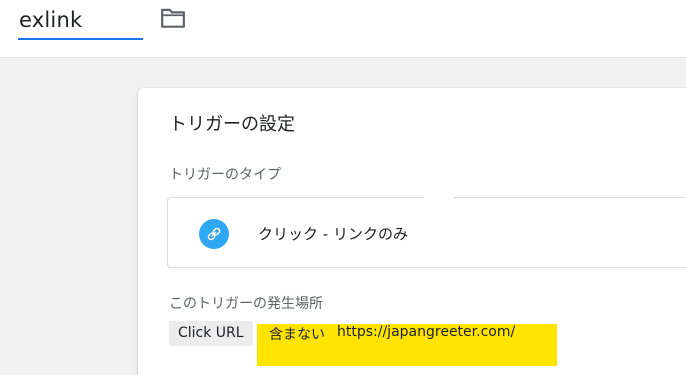 The width and height of the screenshot is (686, 375). I want to click on filter-value: https://japangreeter.com/, so click(426, 332).